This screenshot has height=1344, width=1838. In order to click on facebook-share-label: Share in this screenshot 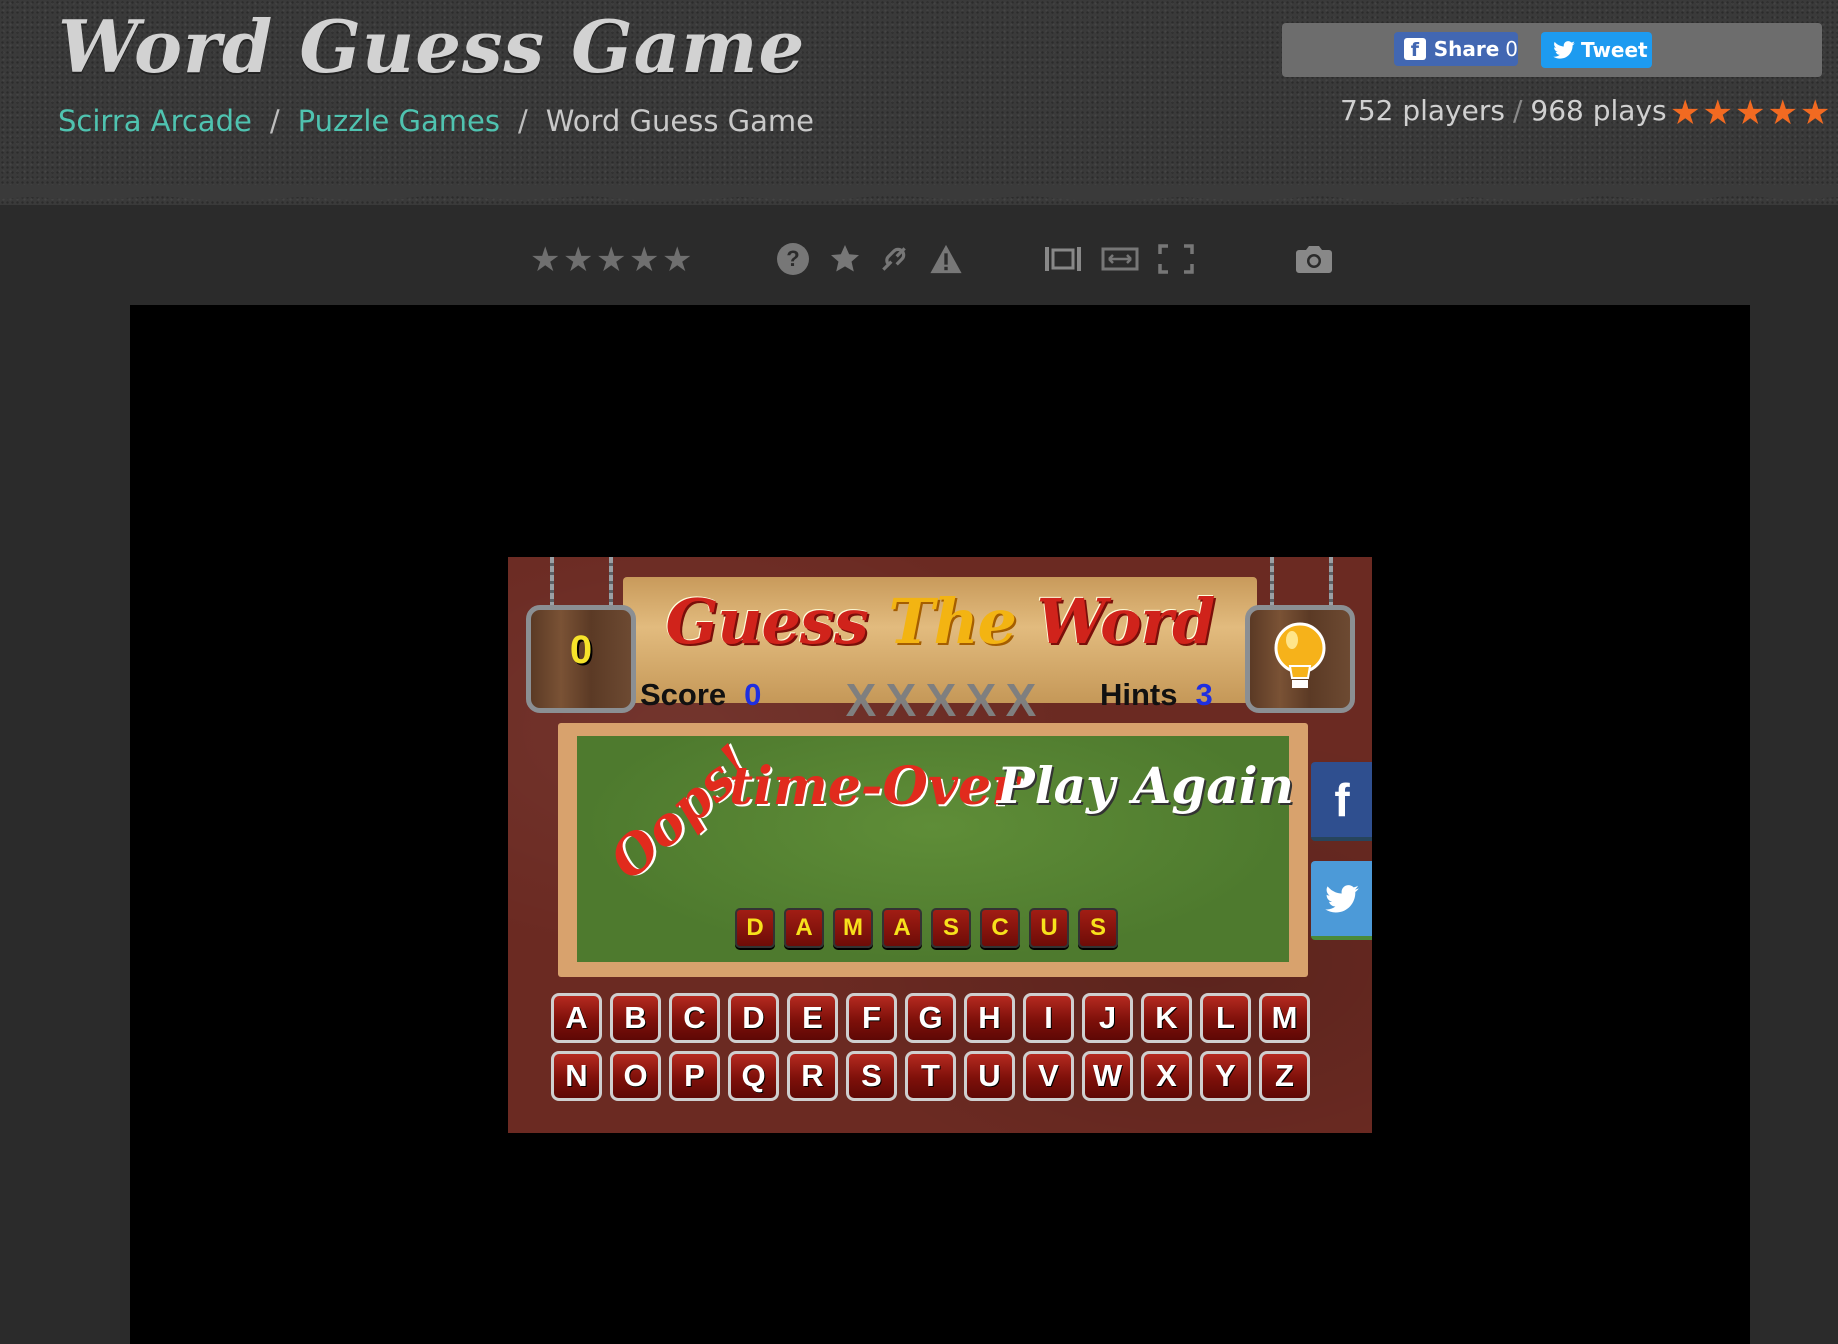, I will do `click(1466, 49)`.